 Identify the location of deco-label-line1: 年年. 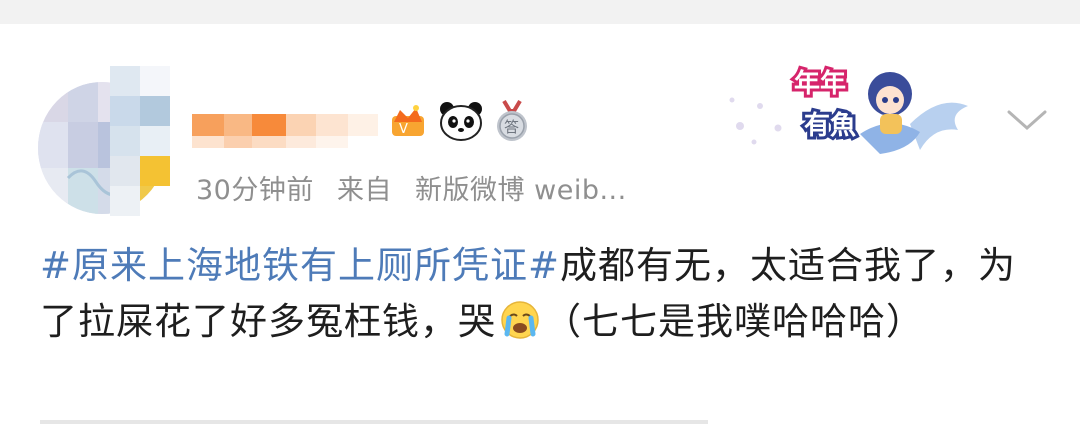
(820, 83).